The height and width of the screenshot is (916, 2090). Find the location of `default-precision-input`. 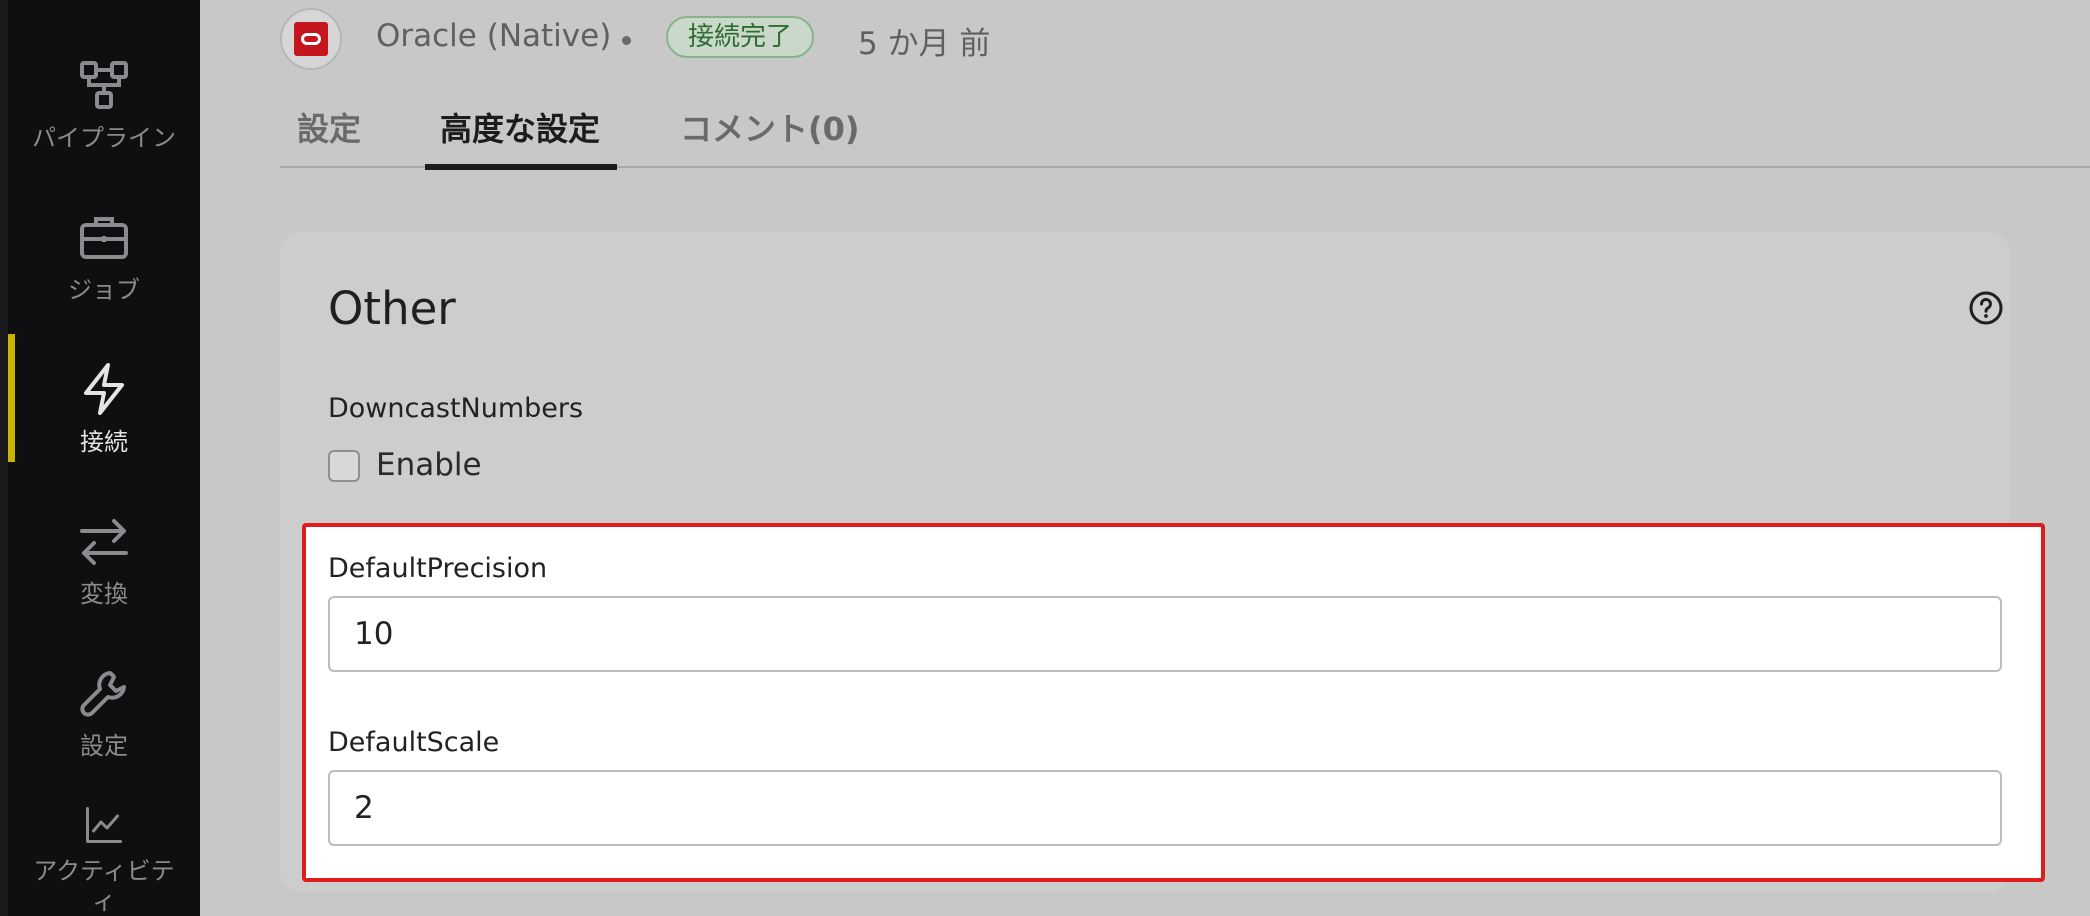

default-precision-input is located at coordinates (1165, 634).